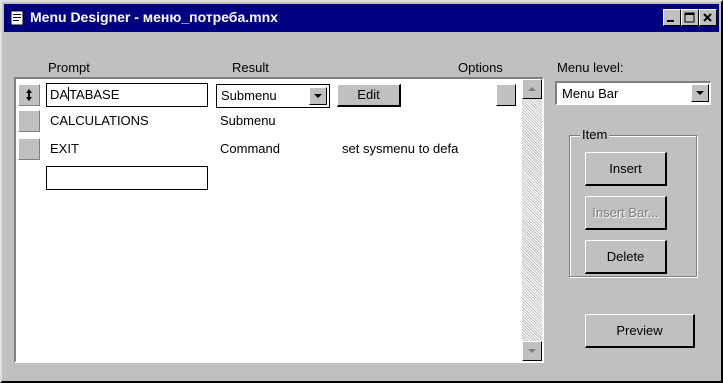  I want to click on menu-level-dropdown-arrow, so click(700, 93).